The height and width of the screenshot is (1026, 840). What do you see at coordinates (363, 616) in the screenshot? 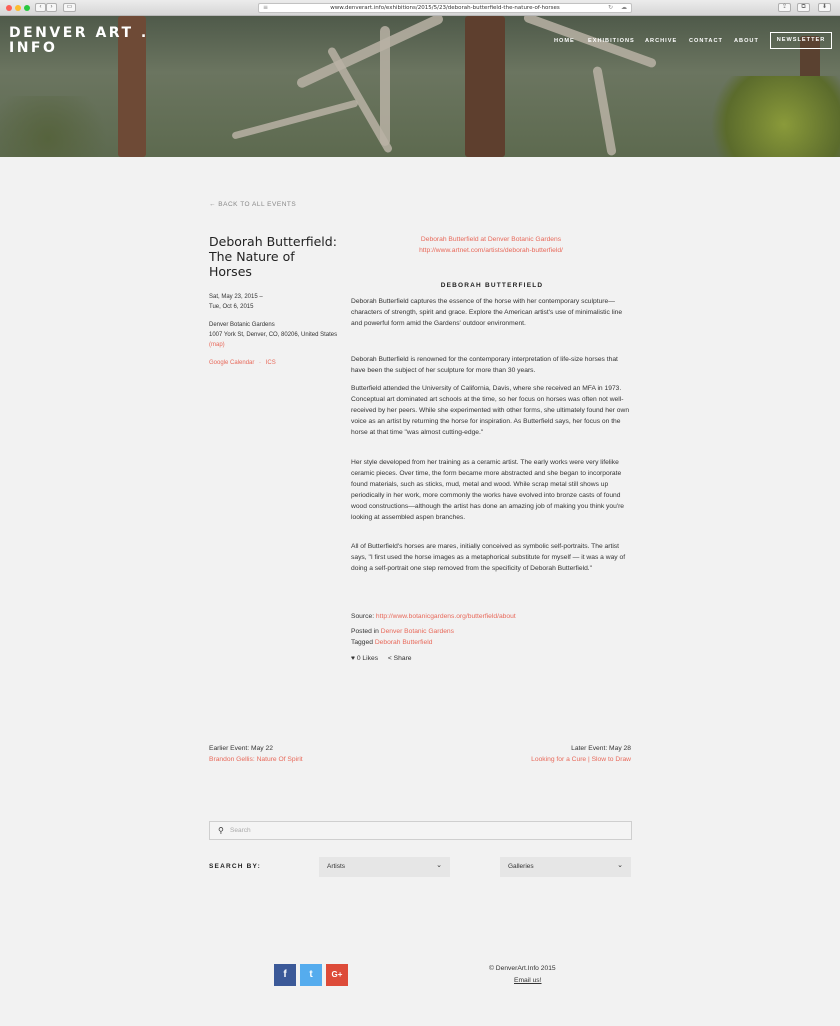
I see `source-label: Source:` at bounding box center [363, 616].